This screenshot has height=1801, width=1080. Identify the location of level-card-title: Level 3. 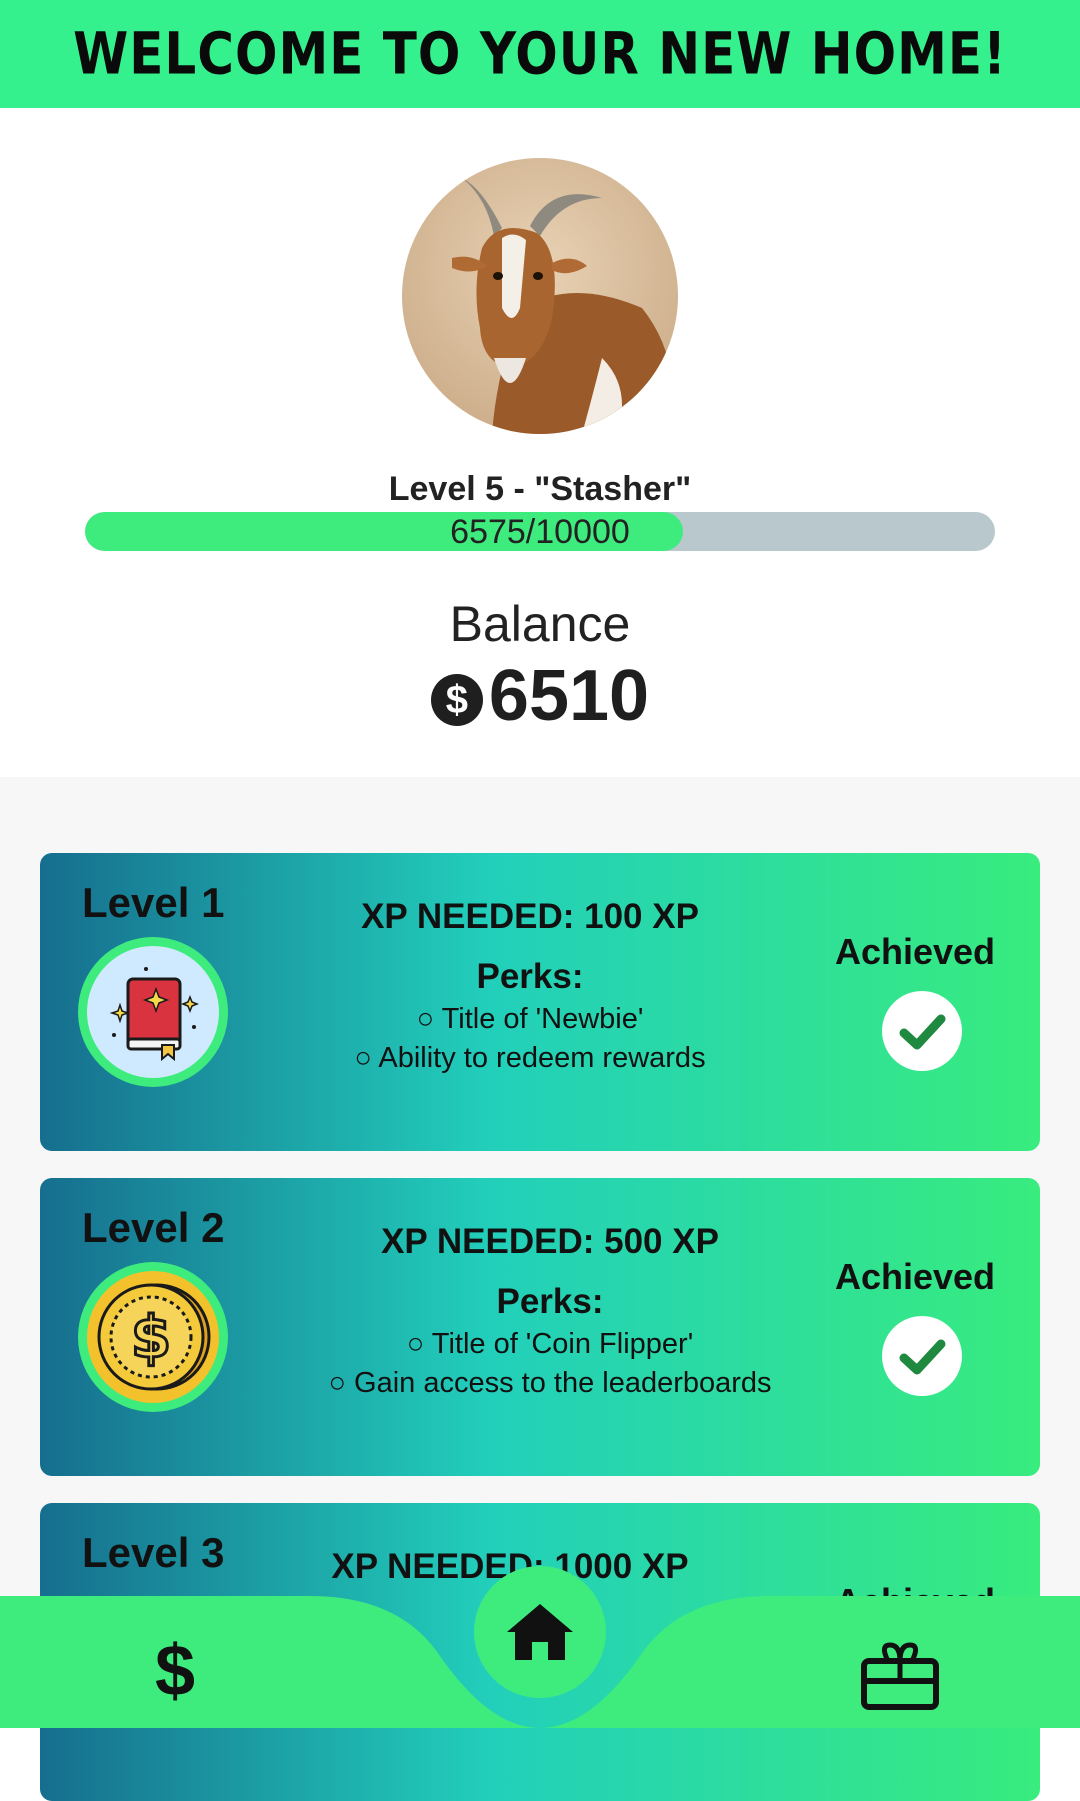
(153, 1552).